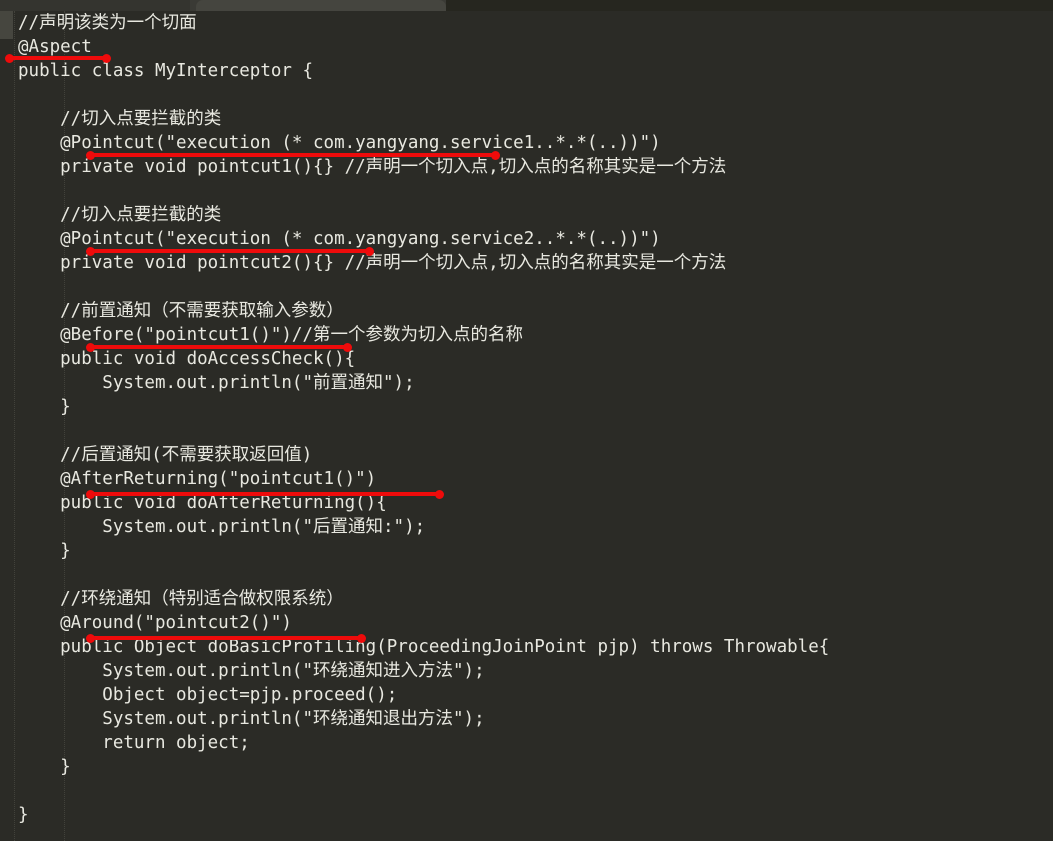 This screenshot has height=841, width=1053. Describe the element at coordinates (197, 479) in the screenshot. I see `code-line: @AfterReturning("pointcut1()")` at that location.